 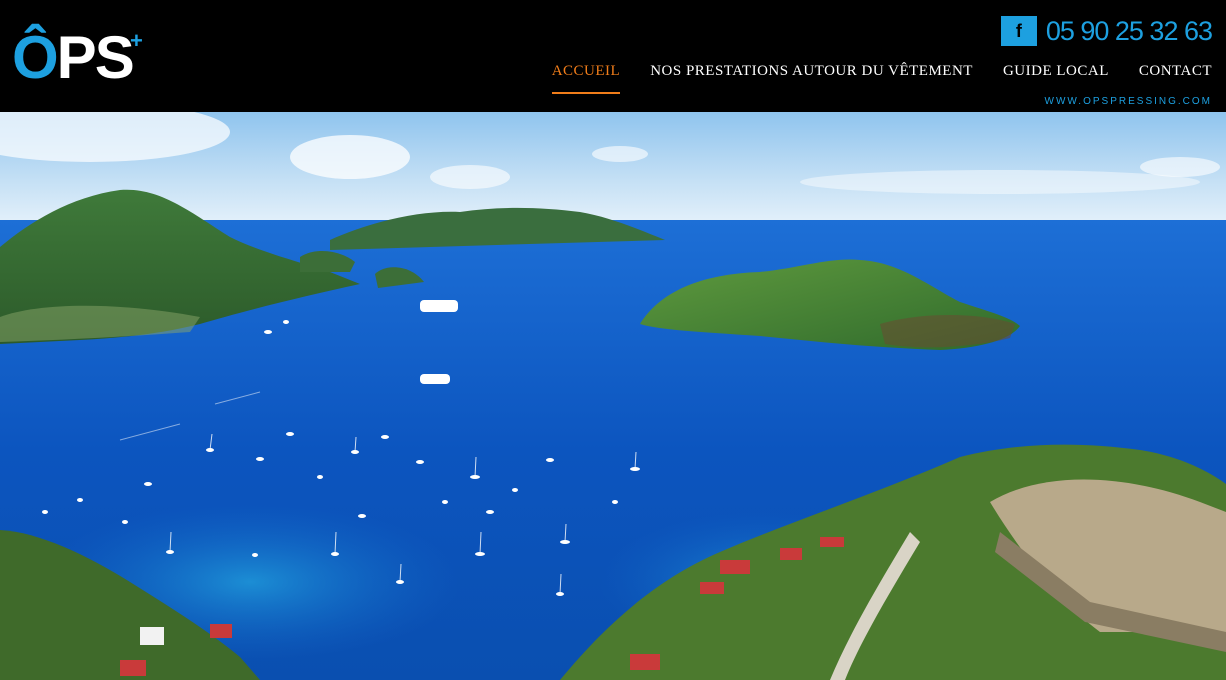 What do you see at coordinates (1128, 101) in the screenshot?
I see `site-url: WWW.OPSPRESSING.COM` at bounding box center [1128, 101].